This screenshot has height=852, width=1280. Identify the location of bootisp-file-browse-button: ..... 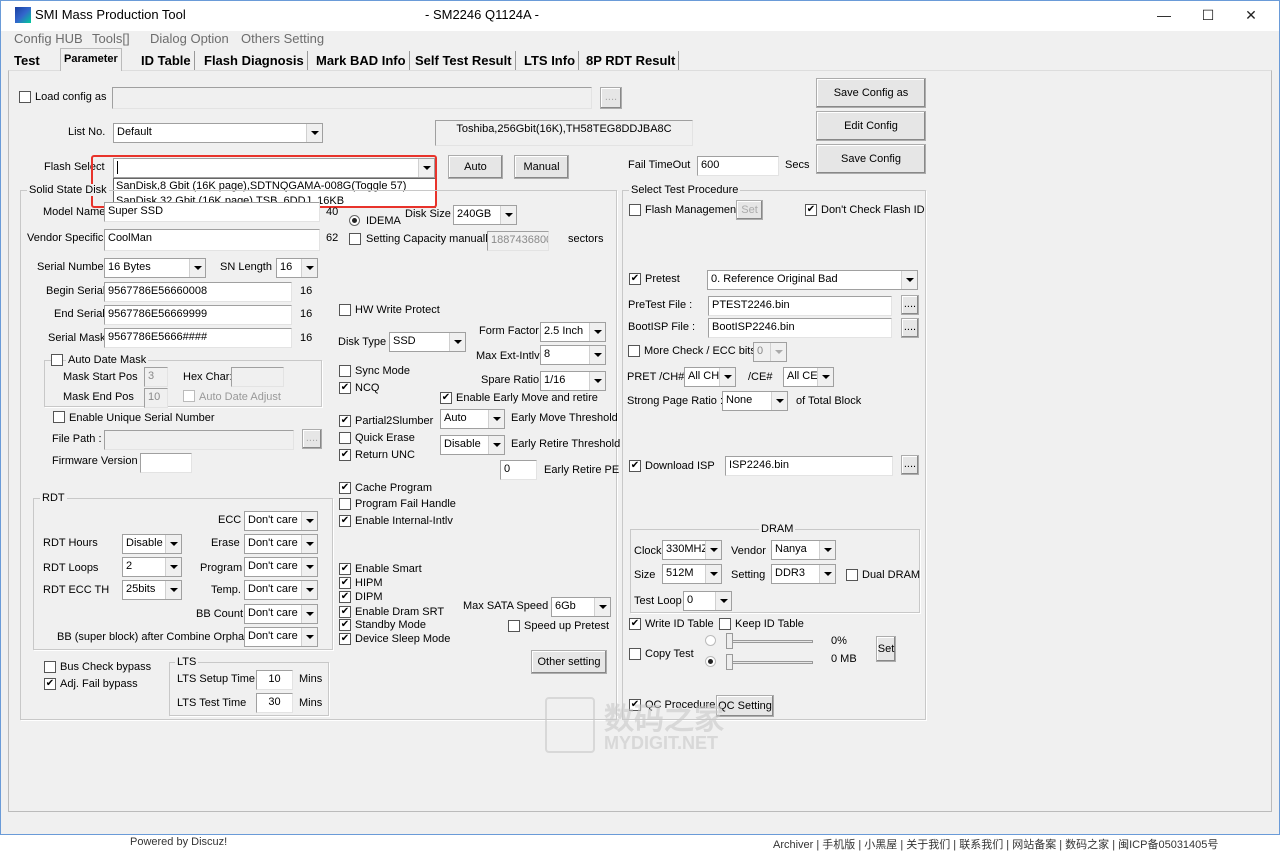
(910, 328).